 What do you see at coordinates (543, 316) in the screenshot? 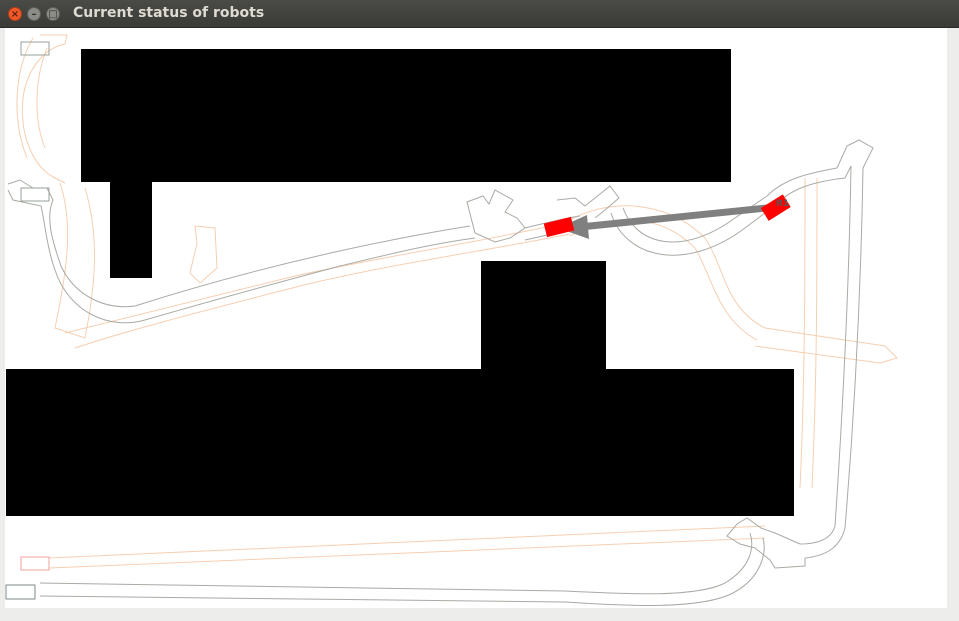
I see `obstacle-middle` at bounding box center [543, 316].